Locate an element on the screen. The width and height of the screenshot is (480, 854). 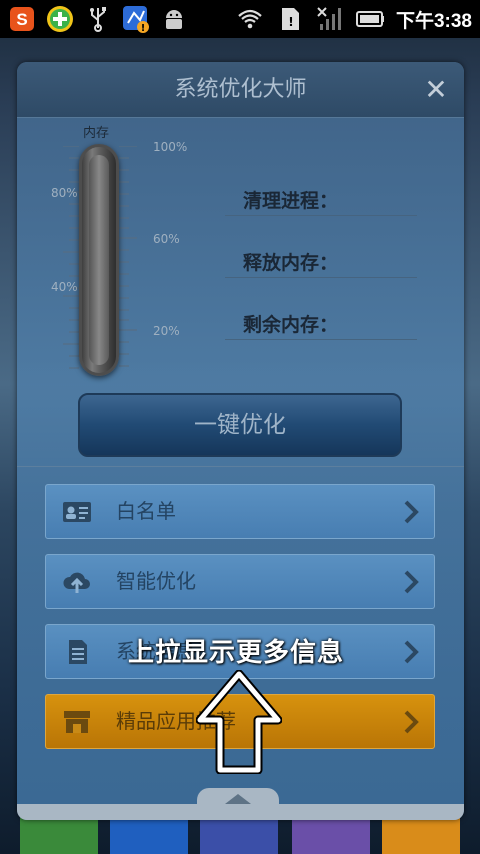
sim-card-icon: ! is located at coordinates (290, 19).